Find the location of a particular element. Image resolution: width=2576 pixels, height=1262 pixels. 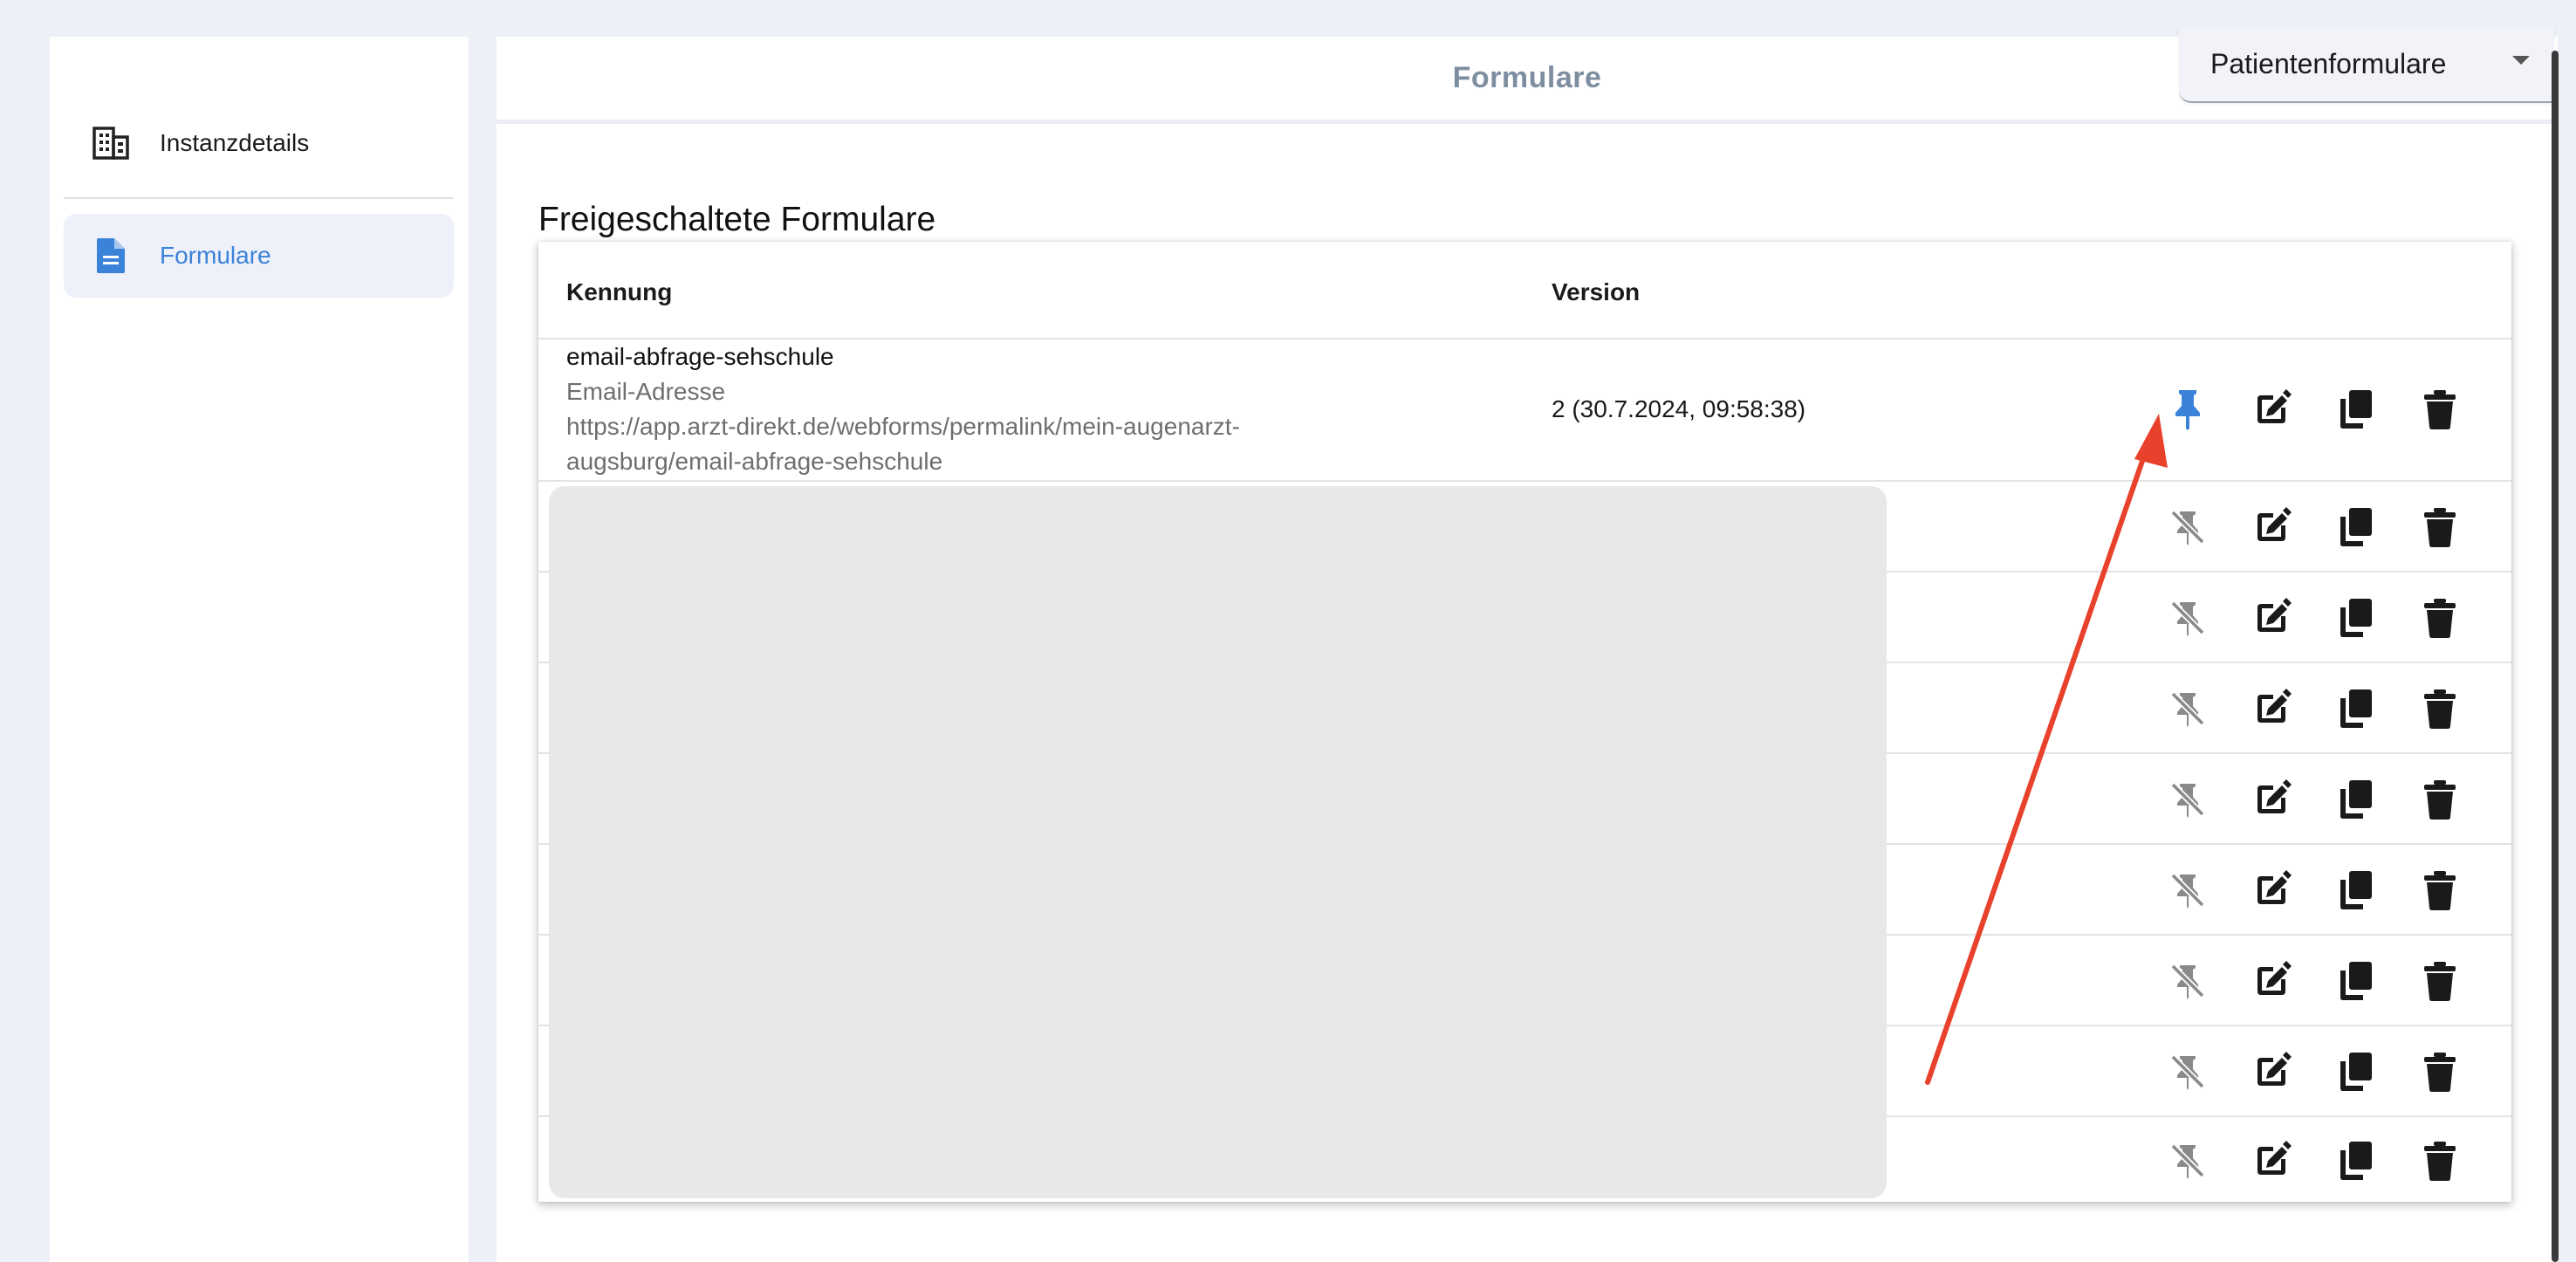

scrollbar is located at coordinates (2556, 657).